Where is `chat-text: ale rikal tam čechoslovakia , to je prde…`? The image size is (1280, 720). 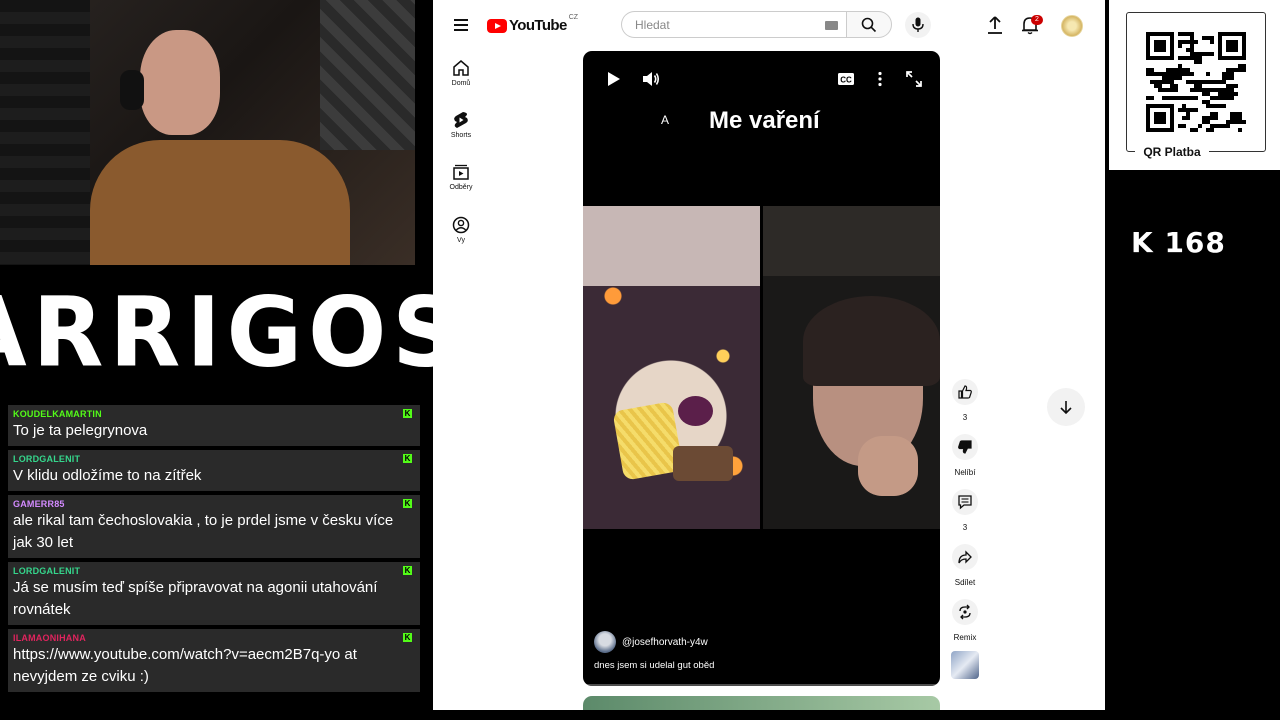
chat-text: ale rikal tam čechoslovakia , to je prde… is located at coordinates (203, 531).